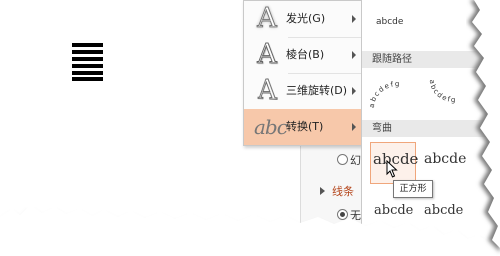 The image size is (500, 256). I want to click on glow-icon: A, so click(267, 18).